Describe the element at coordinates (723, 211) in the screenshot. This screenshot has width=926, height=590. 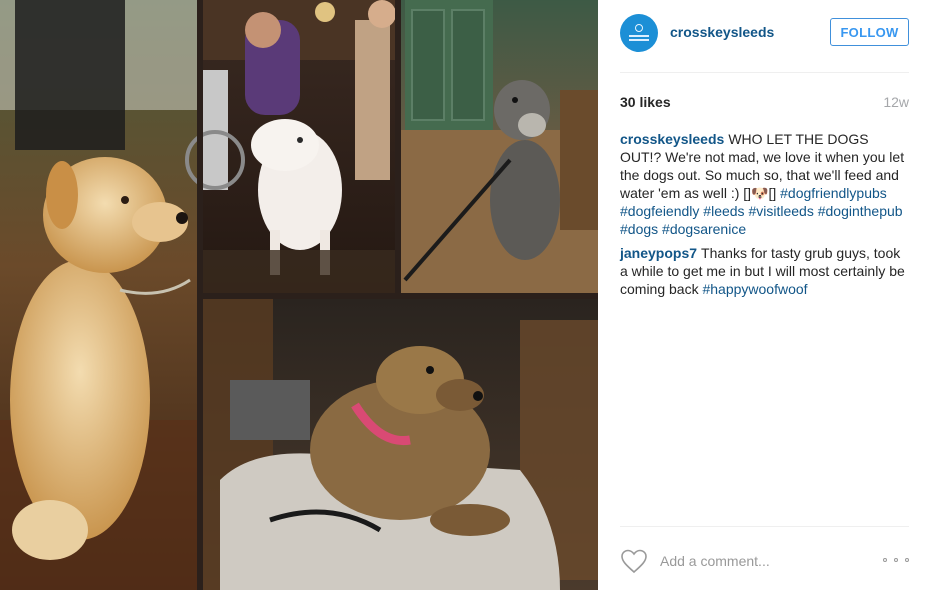
I see `hashtag-link: #leeds` at that location.